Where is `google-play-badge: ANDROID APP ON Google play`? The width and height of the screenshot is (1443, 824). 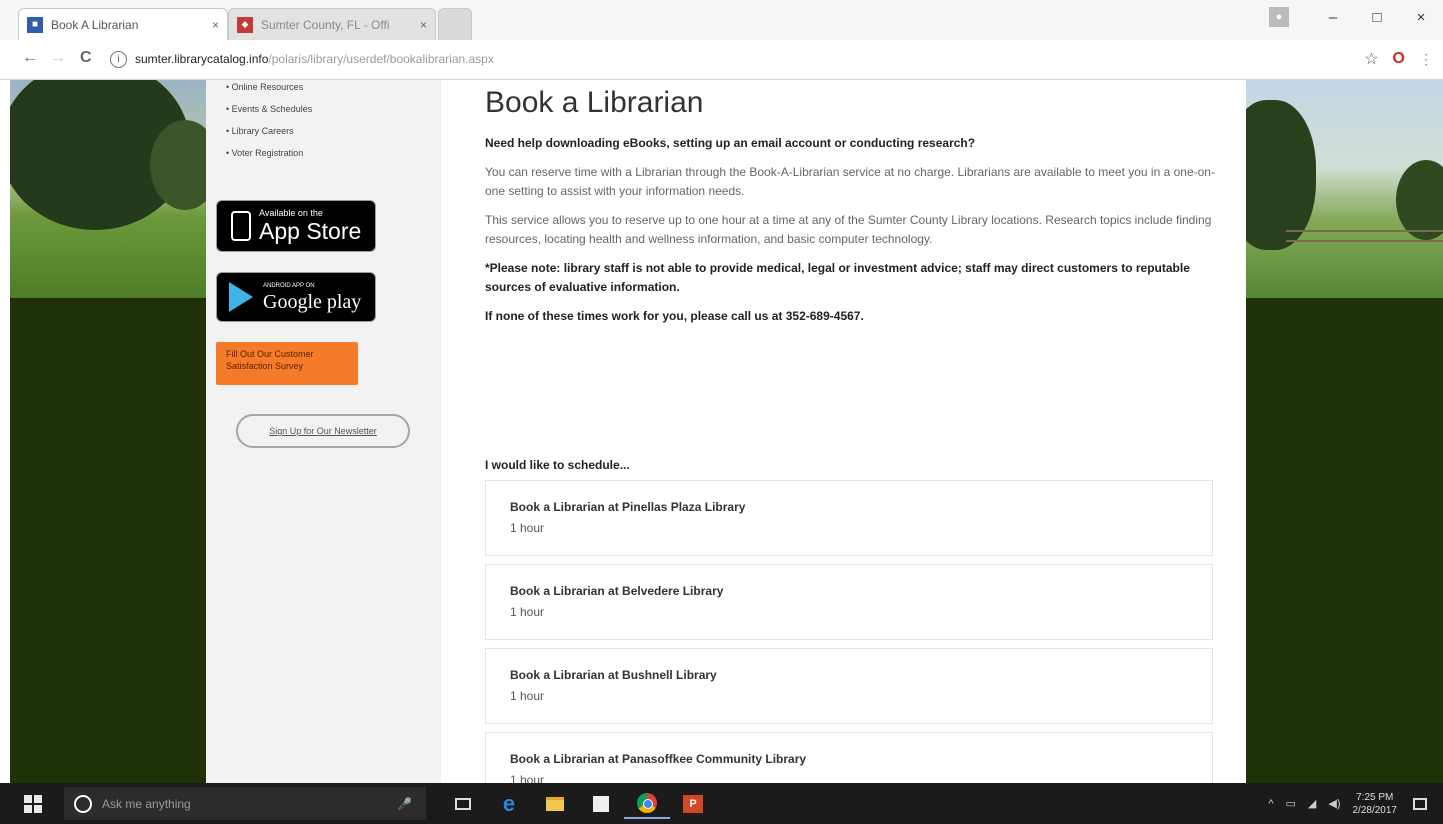 google-play-badge: ANDROID APP ON Google play is located at coordinates (296, 297).